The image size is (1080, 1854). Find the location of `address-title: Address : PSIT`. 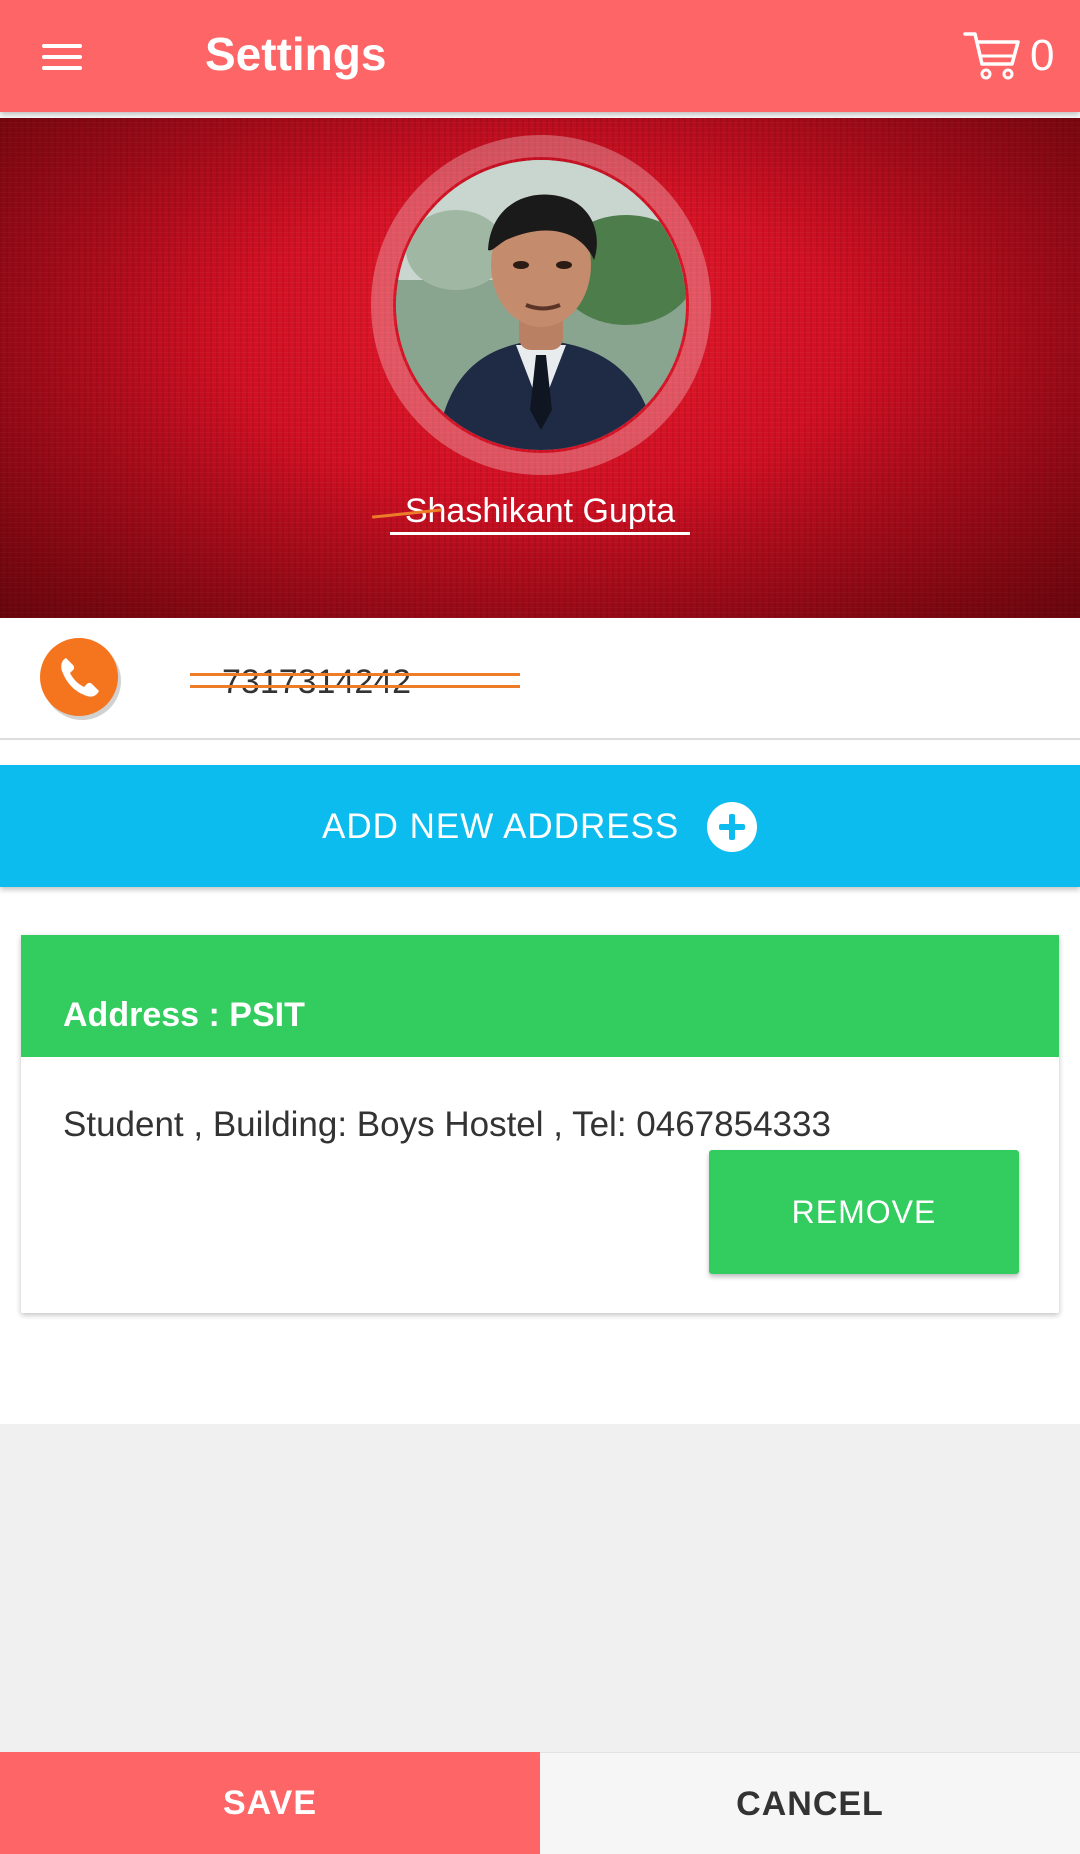

address-title: Address : PSIT is located at coordinates (184, 1015).